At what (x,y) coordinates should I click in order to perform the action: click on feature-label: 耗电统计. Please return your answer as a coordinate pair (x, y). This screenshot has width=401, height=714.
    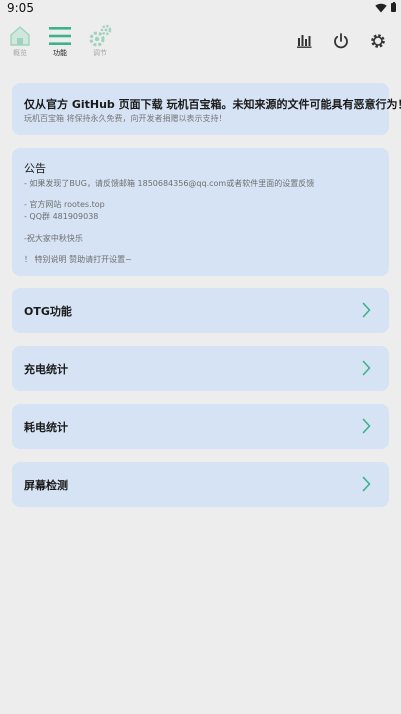
    Looking at the image, I should click on (46, 427).